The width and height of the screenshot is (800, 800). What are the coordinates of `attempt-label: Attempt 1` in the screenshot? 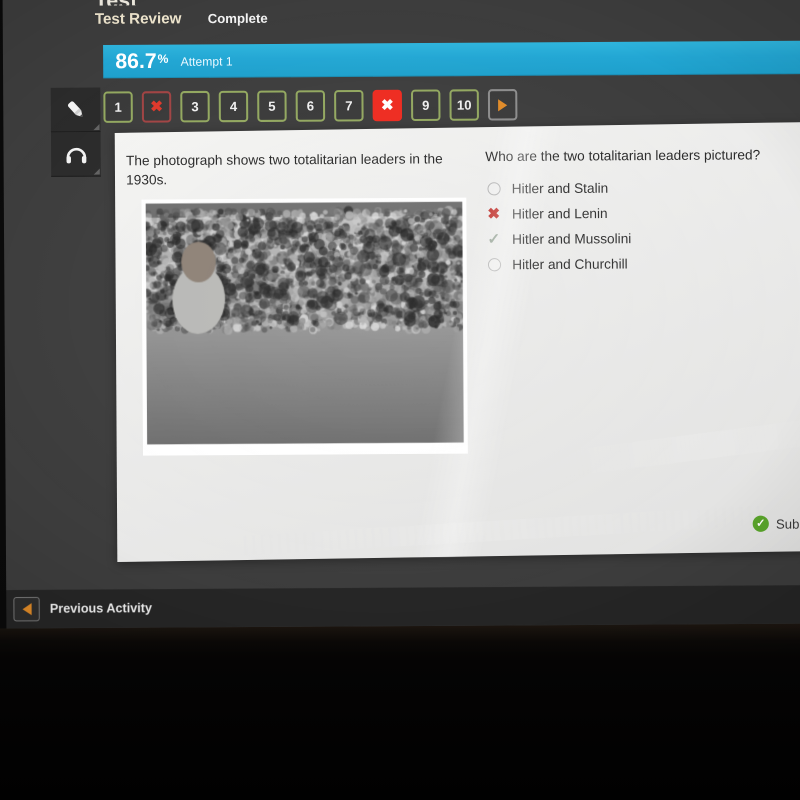 It's located at (206, 61).